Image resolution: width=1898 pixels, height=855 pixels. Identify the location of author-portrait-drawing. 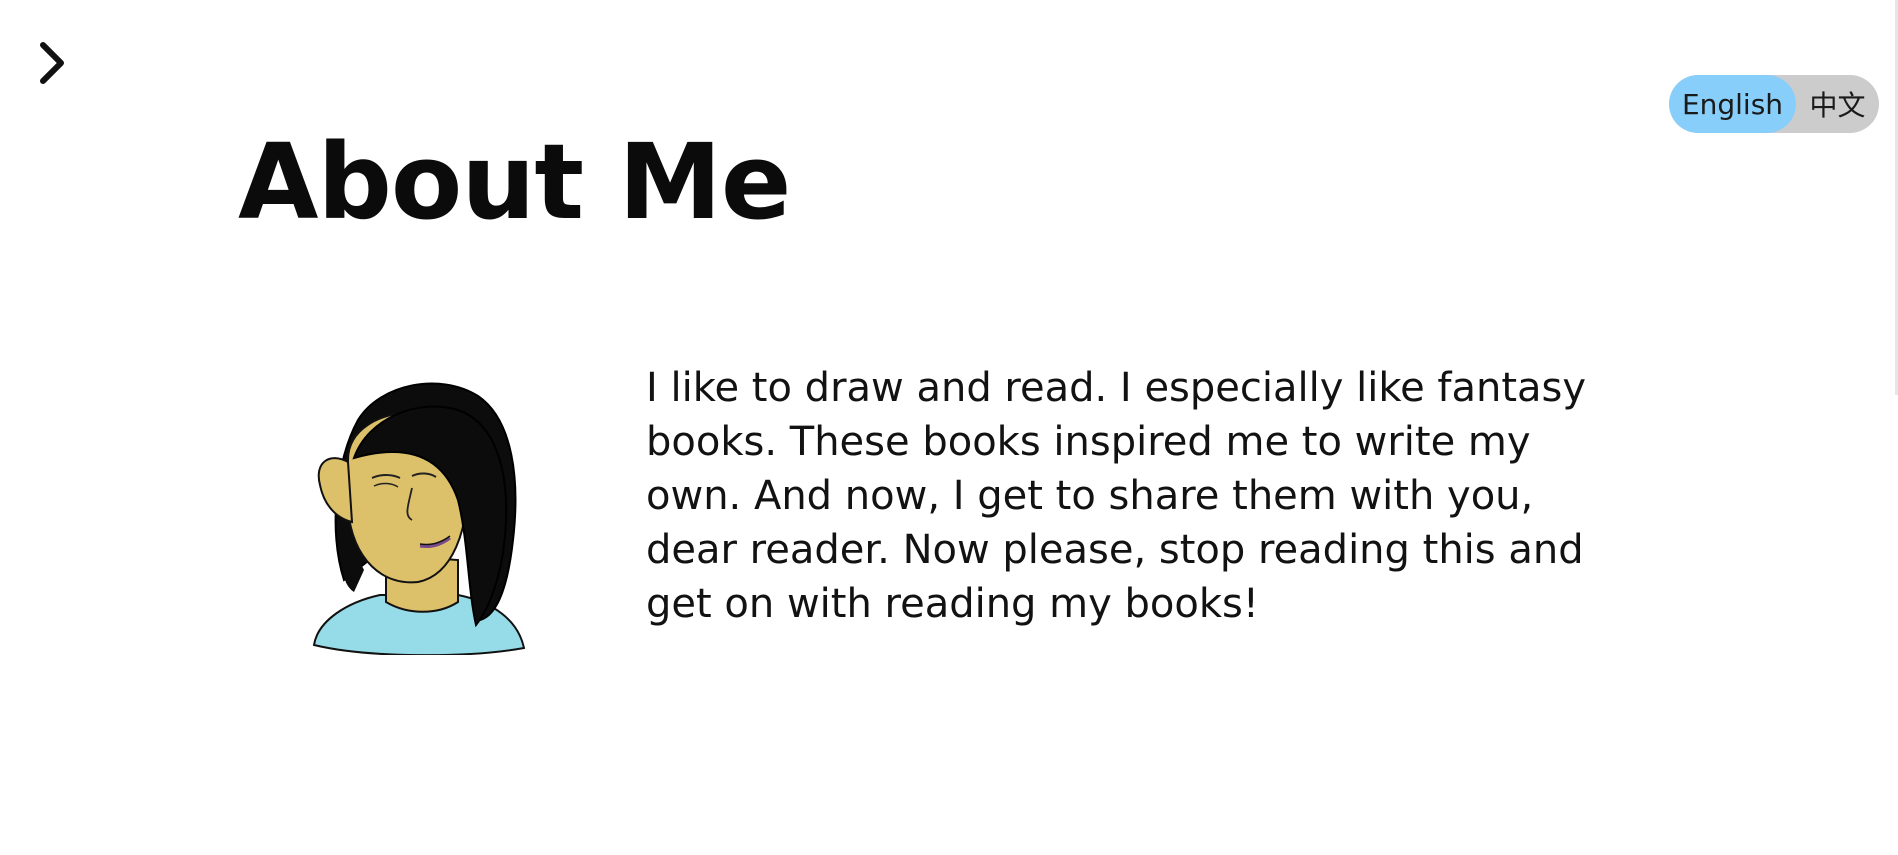
(419, 518).